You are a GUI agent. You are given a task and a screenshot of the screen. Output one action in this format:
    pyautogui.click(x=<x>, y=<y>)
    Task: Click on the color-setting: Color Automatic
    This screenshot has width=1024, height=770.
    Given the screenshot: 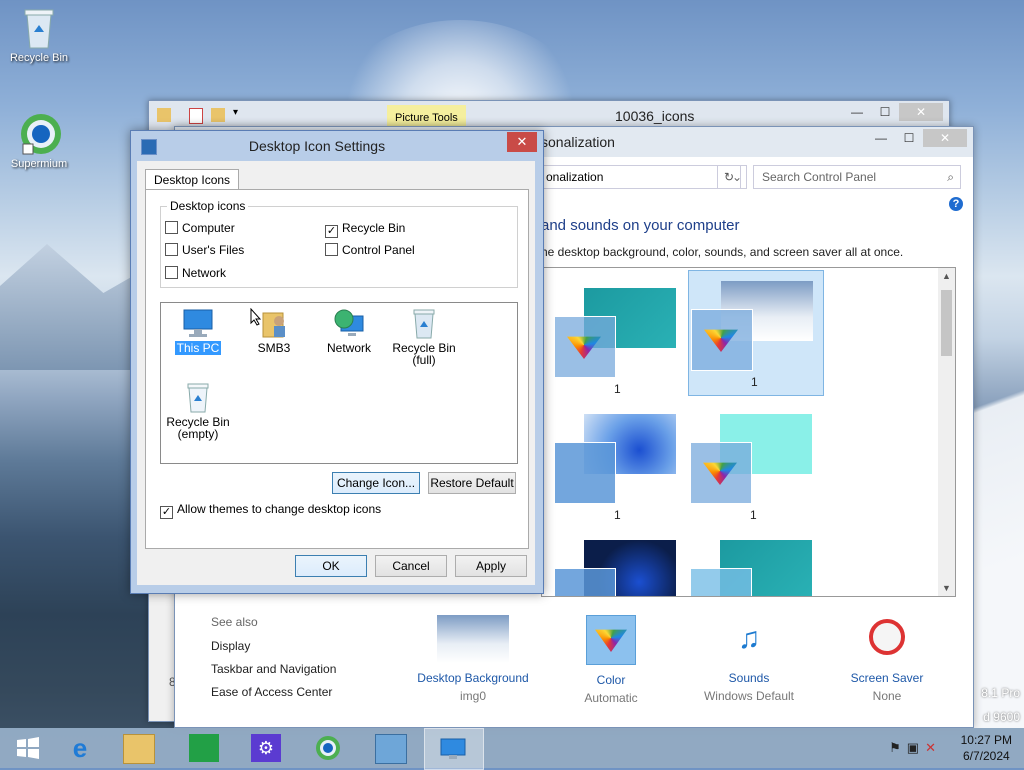 What is the action you would take?
    pyautogui.click(x=611, y=660)
    